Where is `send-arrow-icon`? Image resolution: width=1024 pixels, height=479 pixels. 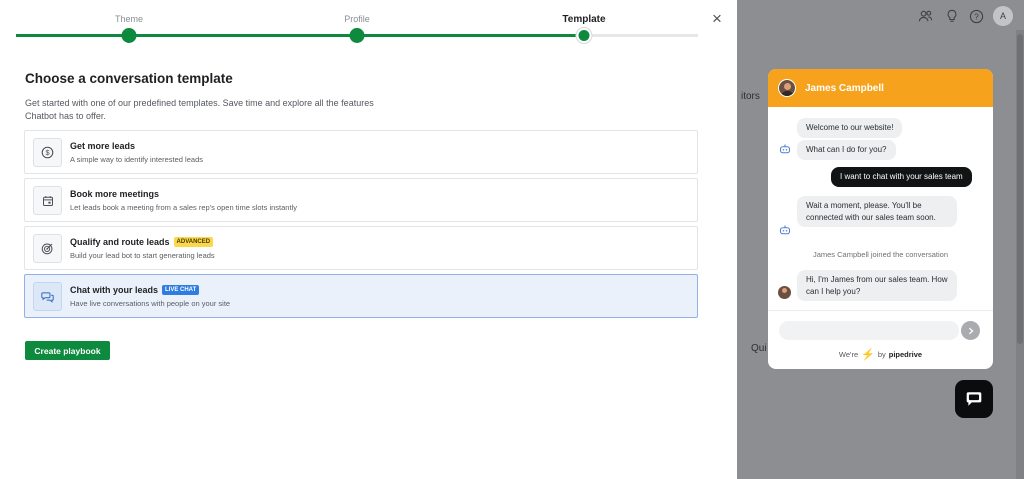 send-arrow-icon is located at coordinates (970, 330).